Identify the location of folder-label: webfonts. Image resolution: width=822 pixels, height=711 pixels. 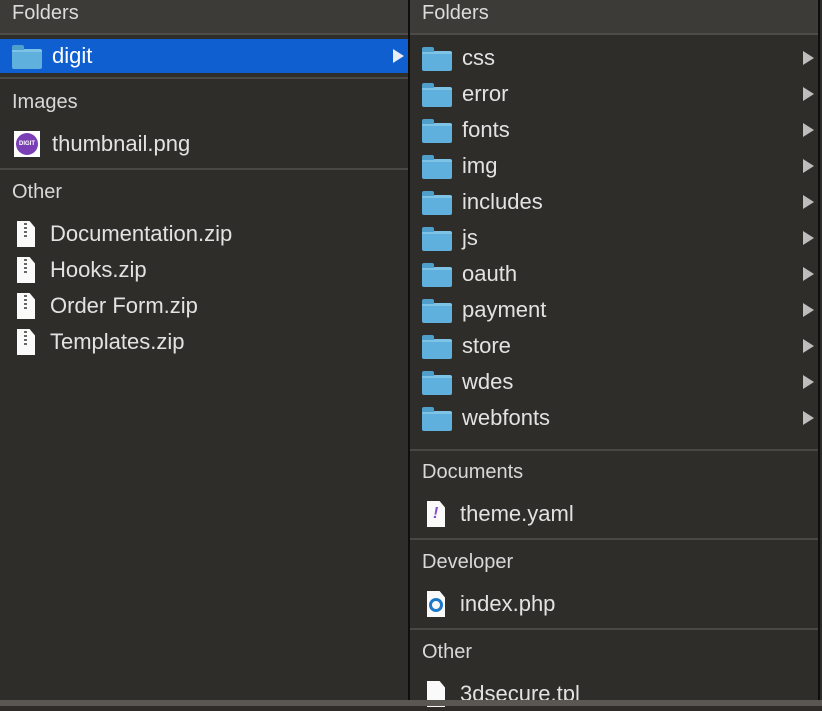
(506, 417).